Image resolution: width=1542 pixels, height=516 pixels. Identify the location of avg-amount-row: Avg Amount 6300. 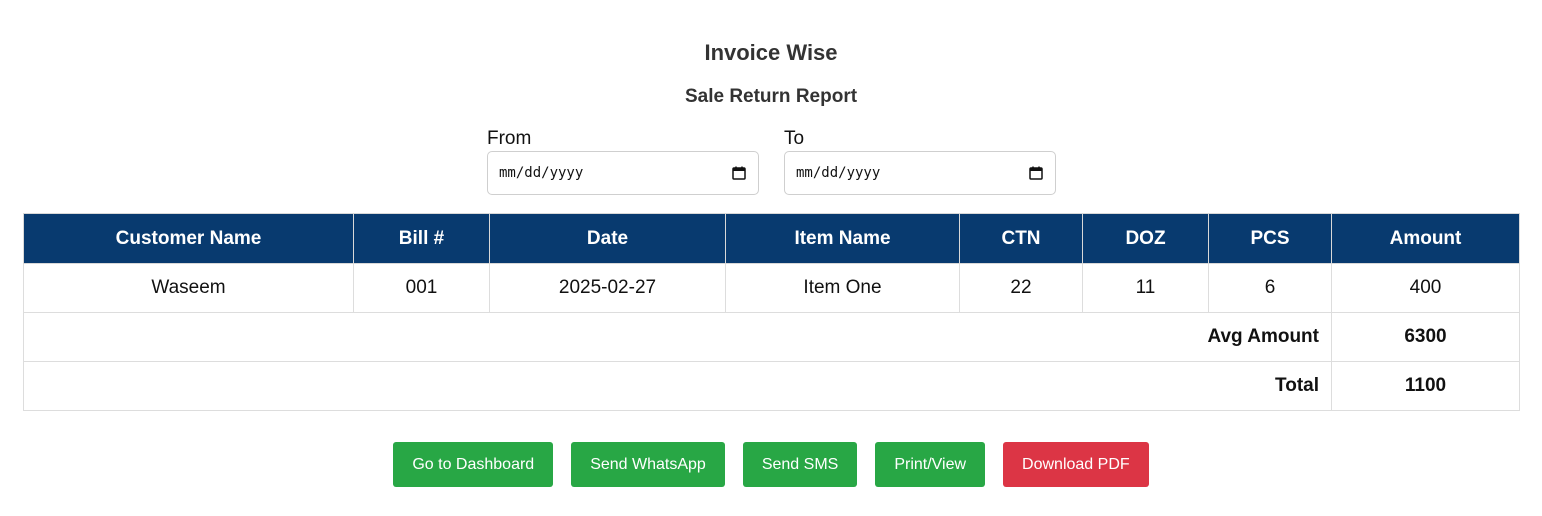
(771, 337).